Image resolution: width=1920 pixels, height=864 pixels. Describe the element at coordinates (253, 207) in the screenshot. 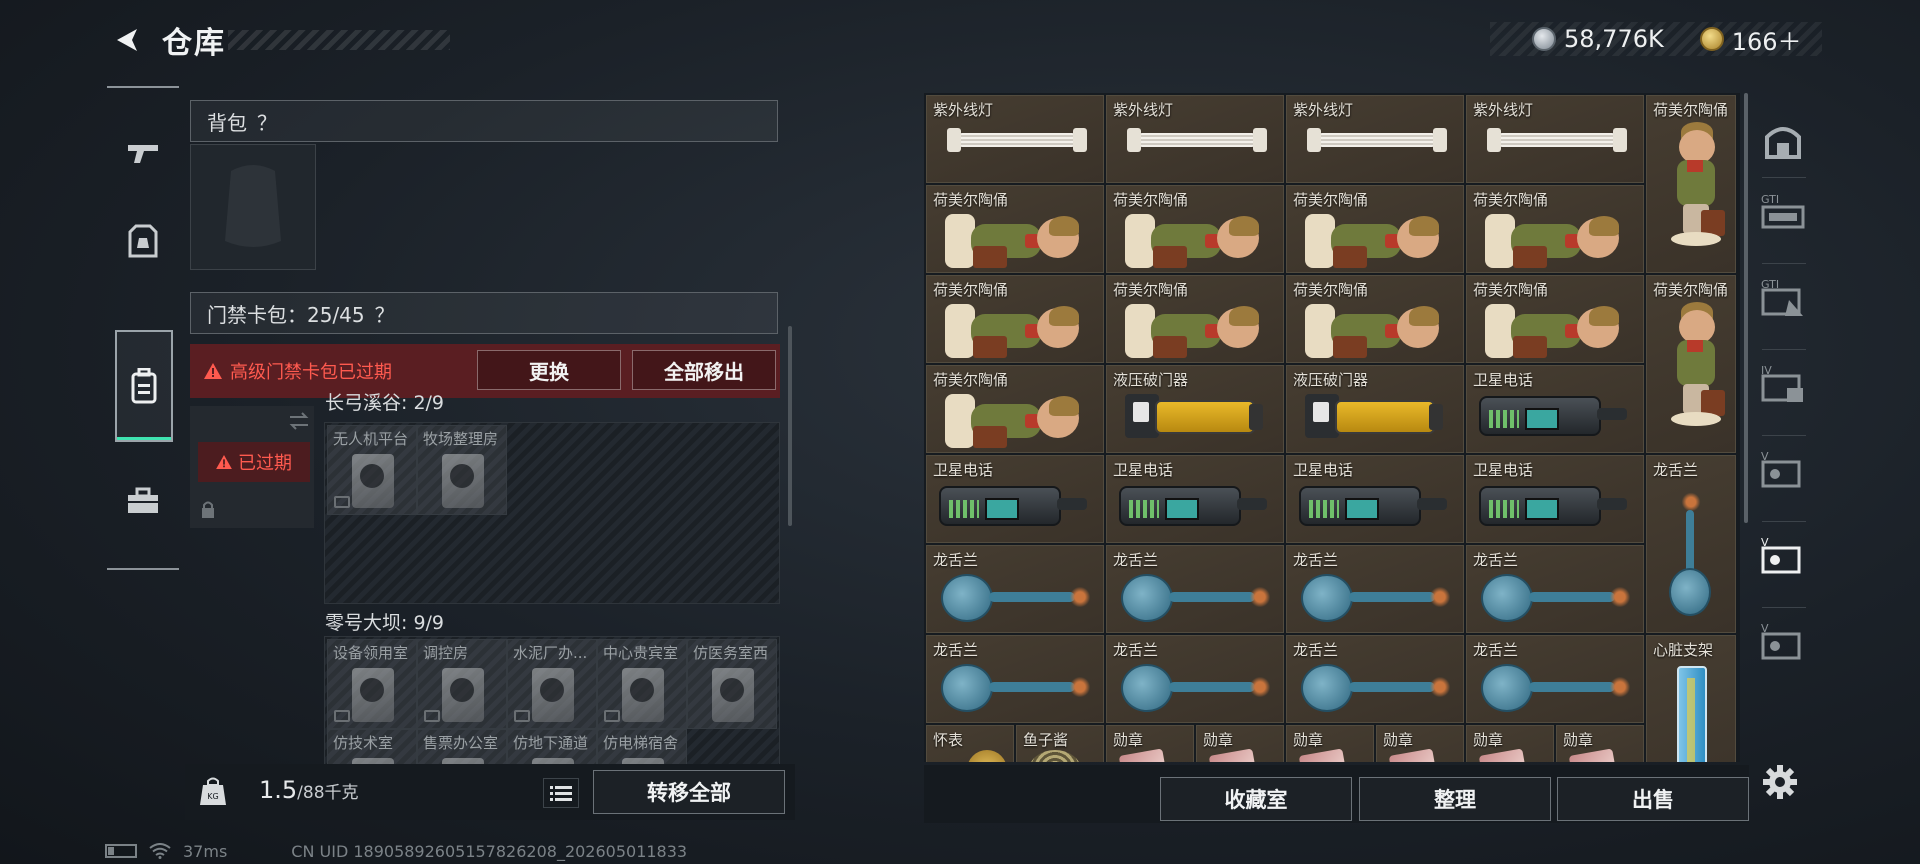

I see `backpack-slot` at that location.